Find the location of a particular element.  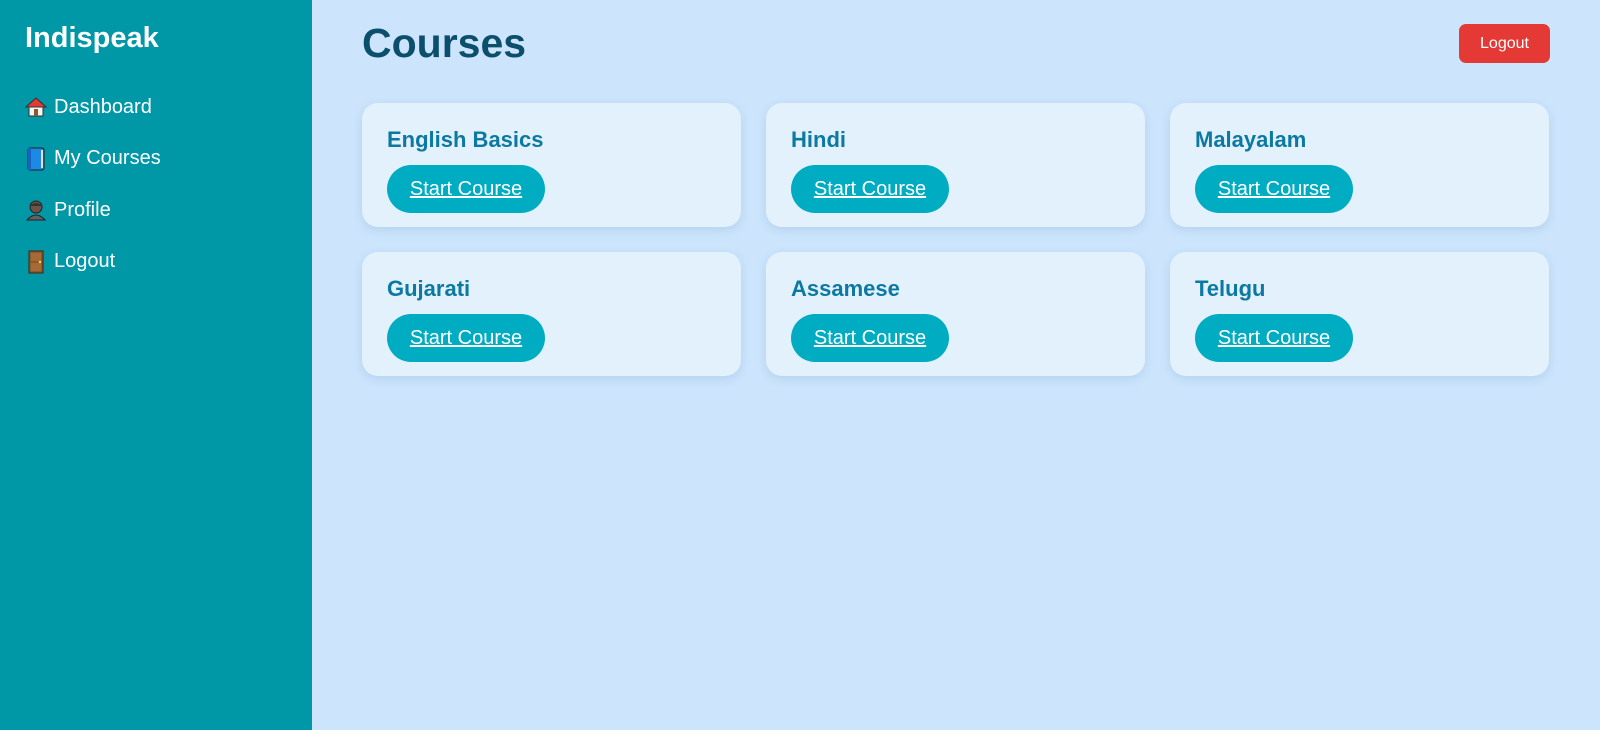

sidebar-item-logout: Logout is located at coordinates (156, 262).